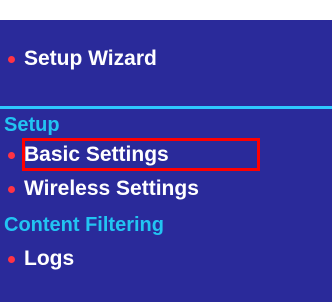 The width and height of the screenshot is (332, 302). I want to click on menu-item-label: Logs, so click(49, 258).